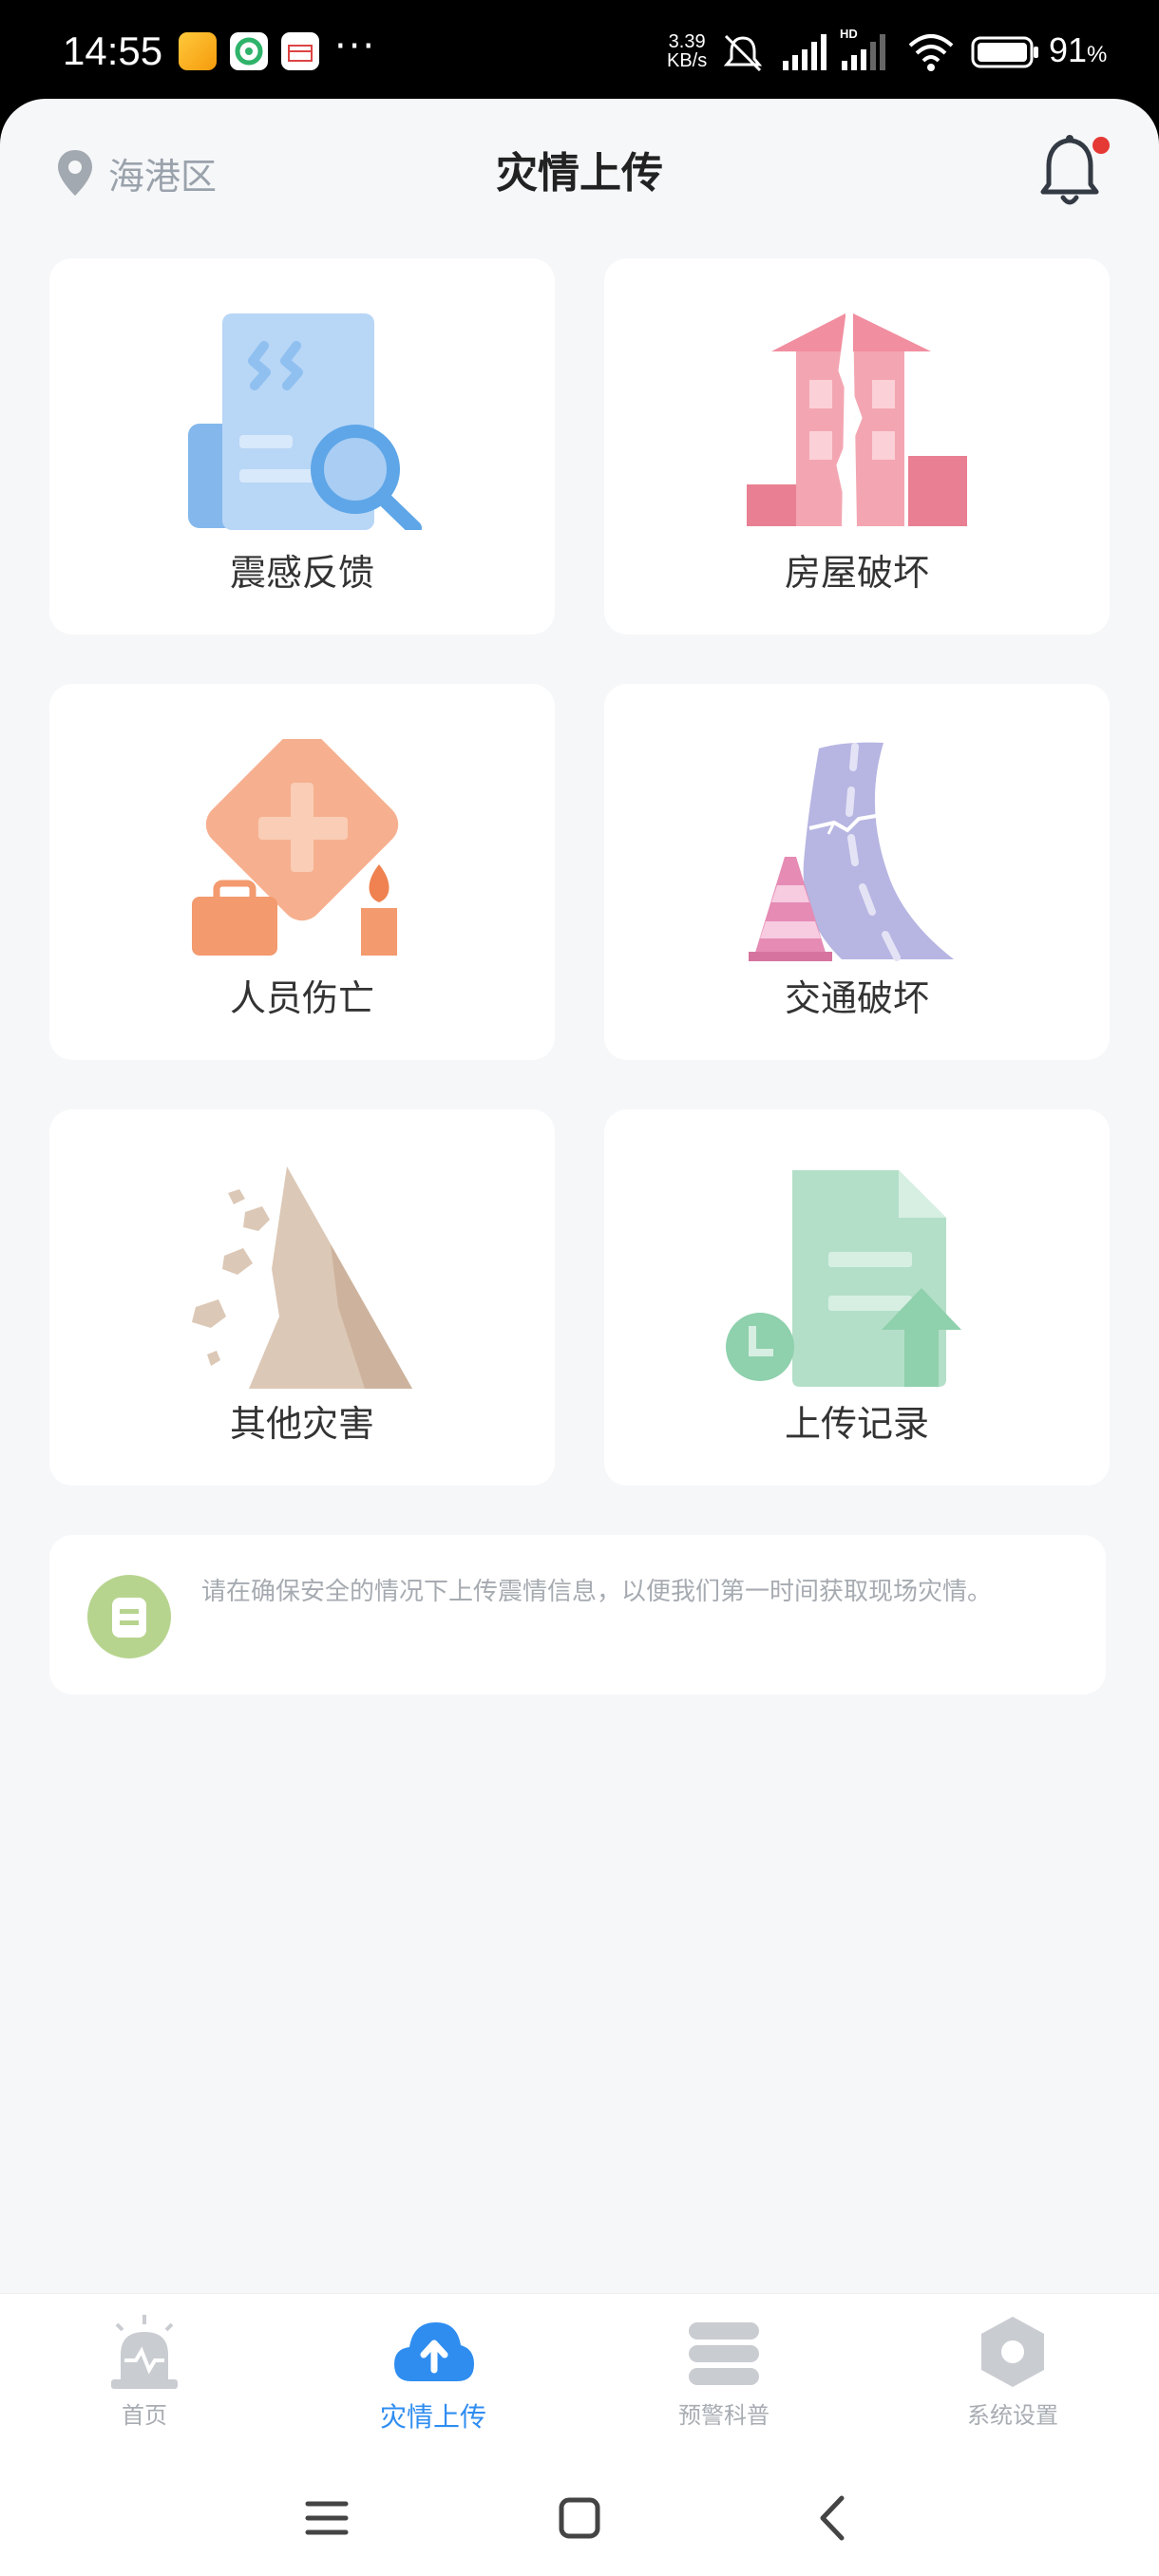  What do you see at coordinates (804, 52) in the screenshot?
I see `signal-icon` at bounding box center [804, 52].